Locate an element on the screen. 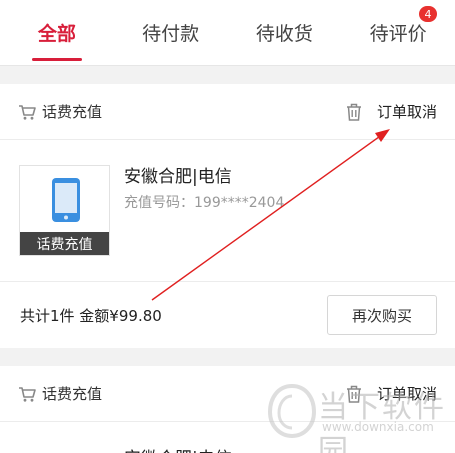 This screenshot has height=453, width=455. product-thumbnail: 话费充值 is located at coordinates (64, 210).